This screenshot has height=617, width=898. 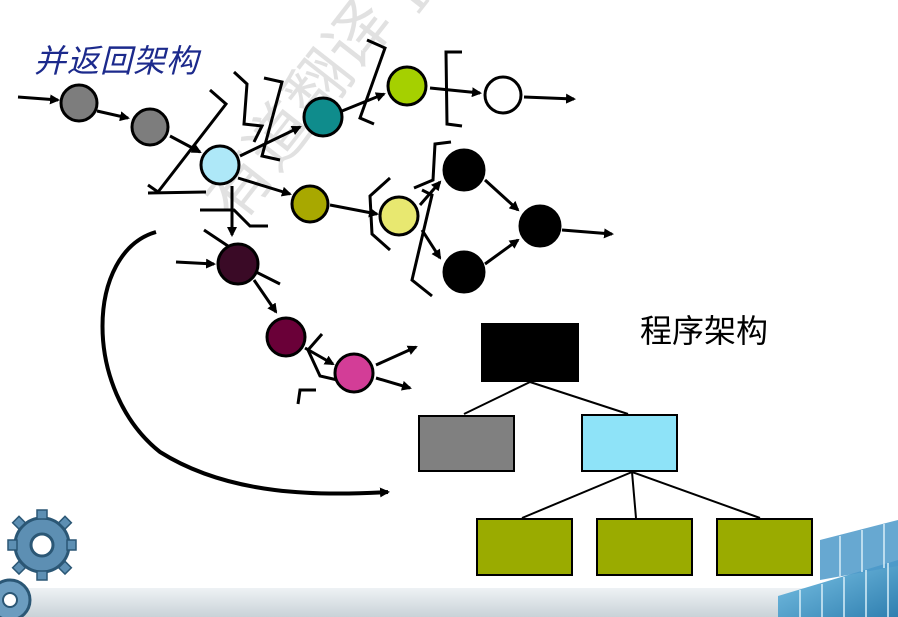 What do you see at coordinates (530, 352) in the screenshot?
I see `tree-root-box` at bounding box center [530, 352].